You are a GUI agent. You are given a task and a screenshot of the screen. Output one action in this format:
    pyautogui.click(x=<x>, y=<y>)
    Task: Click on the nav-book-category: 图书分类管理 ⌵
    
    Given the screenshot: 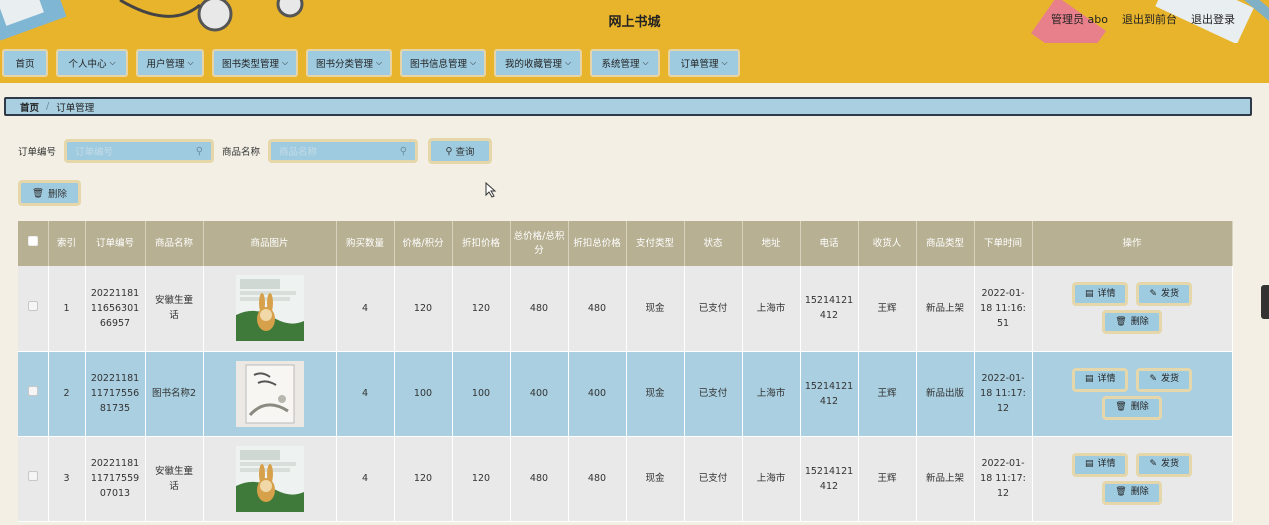 What is the action you would take?
    pyautogui.click(x=349, y=63)
    